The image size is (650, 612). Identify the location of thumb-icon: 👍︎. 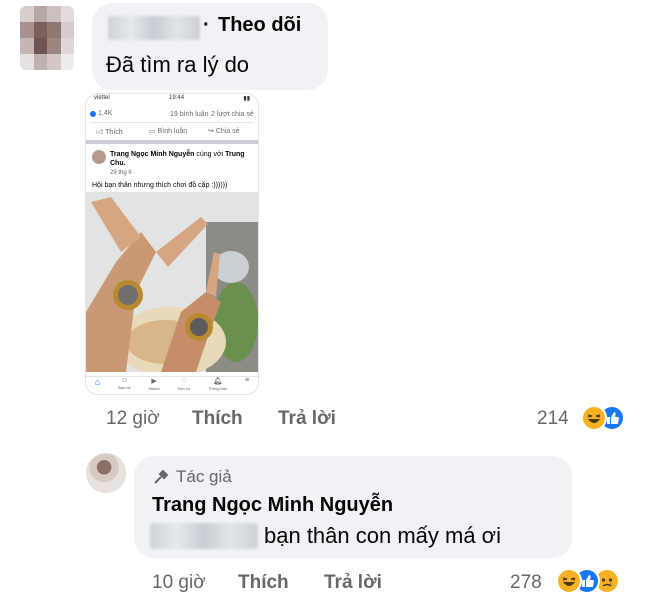
(100, 132).